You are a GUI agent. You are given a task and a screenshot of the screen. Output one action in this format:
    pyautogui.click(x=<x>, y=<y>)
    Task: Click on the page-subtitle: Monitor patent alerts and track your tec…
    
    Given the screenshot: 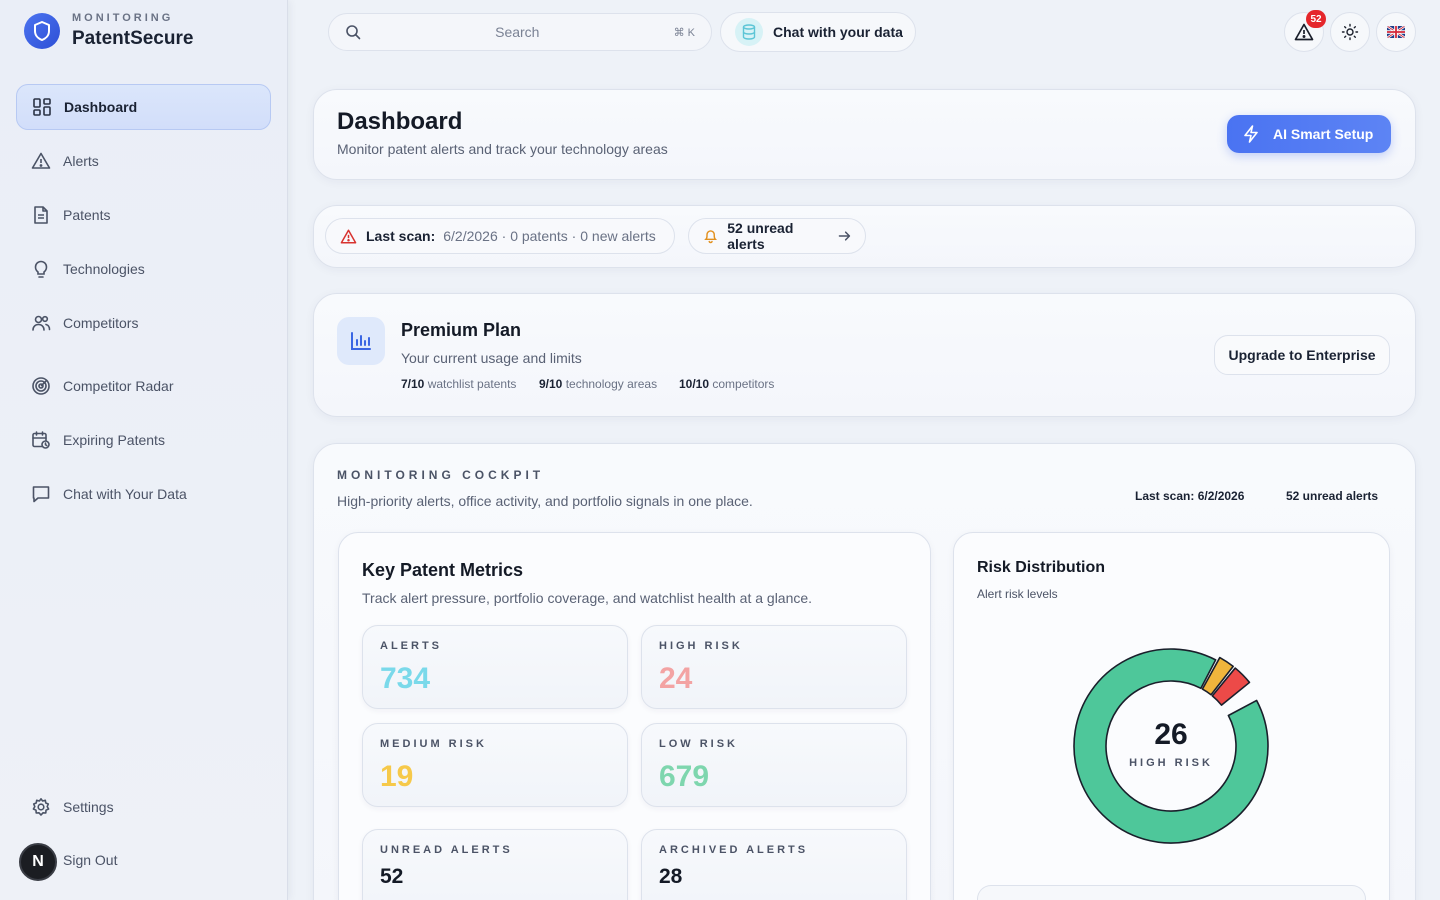 What is the action you would take?
    pyautogui.click(x=502, y=149)
    